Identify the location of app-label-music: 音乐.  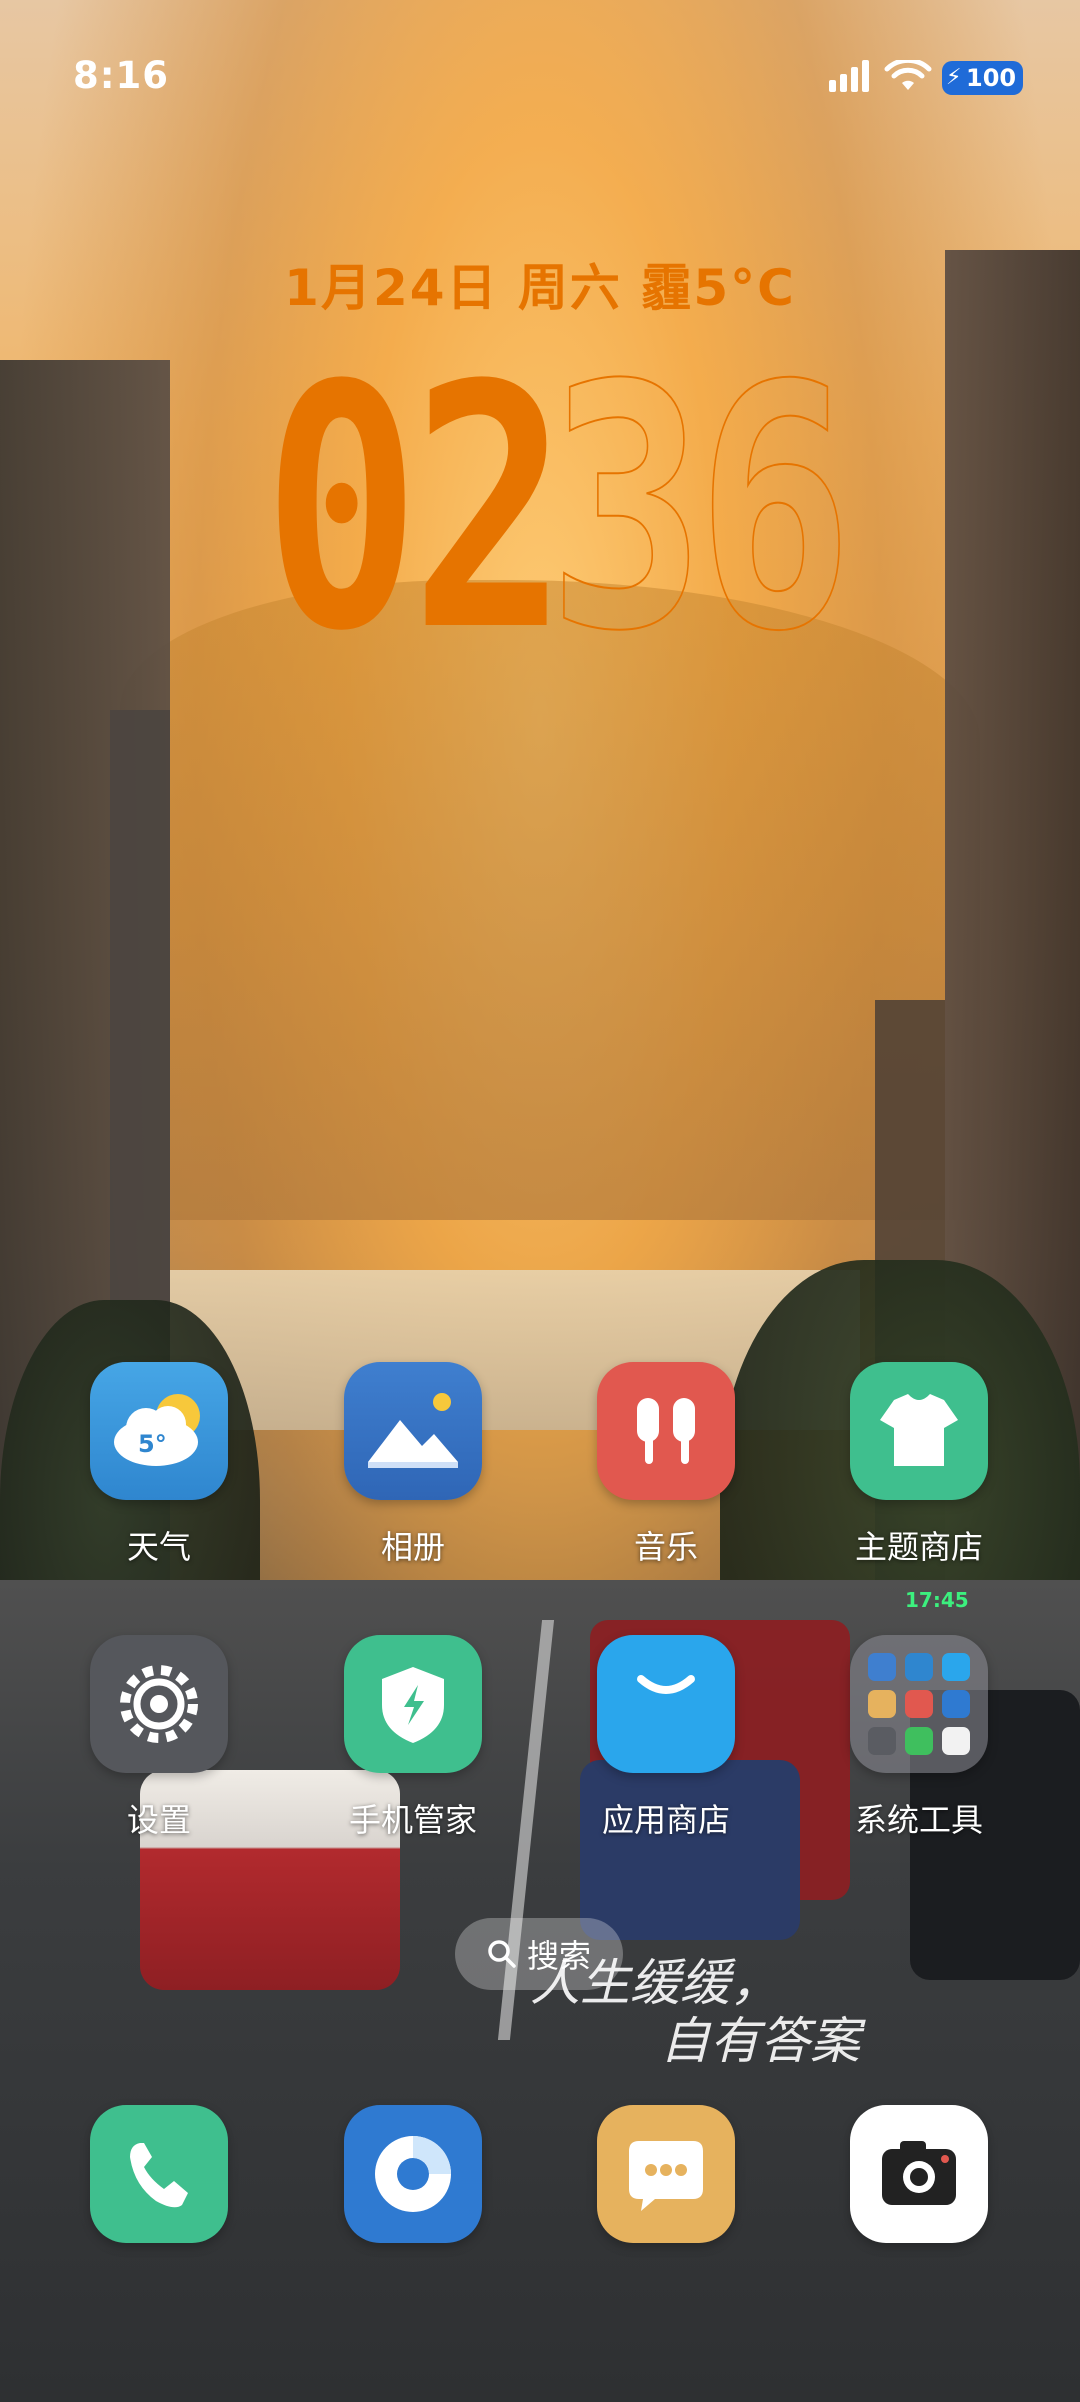
(665, 1547).